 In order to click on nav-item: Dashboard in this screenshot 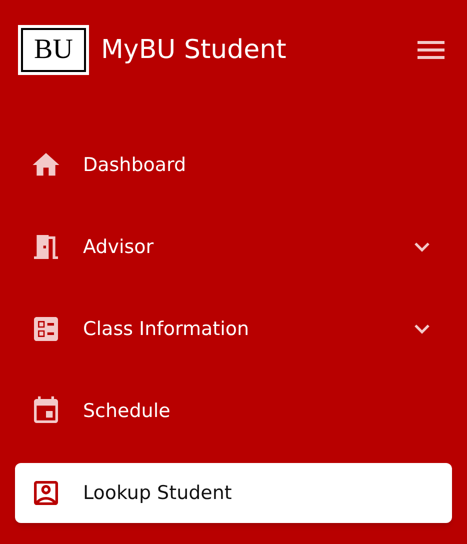, I will do `click(233, 165)`.